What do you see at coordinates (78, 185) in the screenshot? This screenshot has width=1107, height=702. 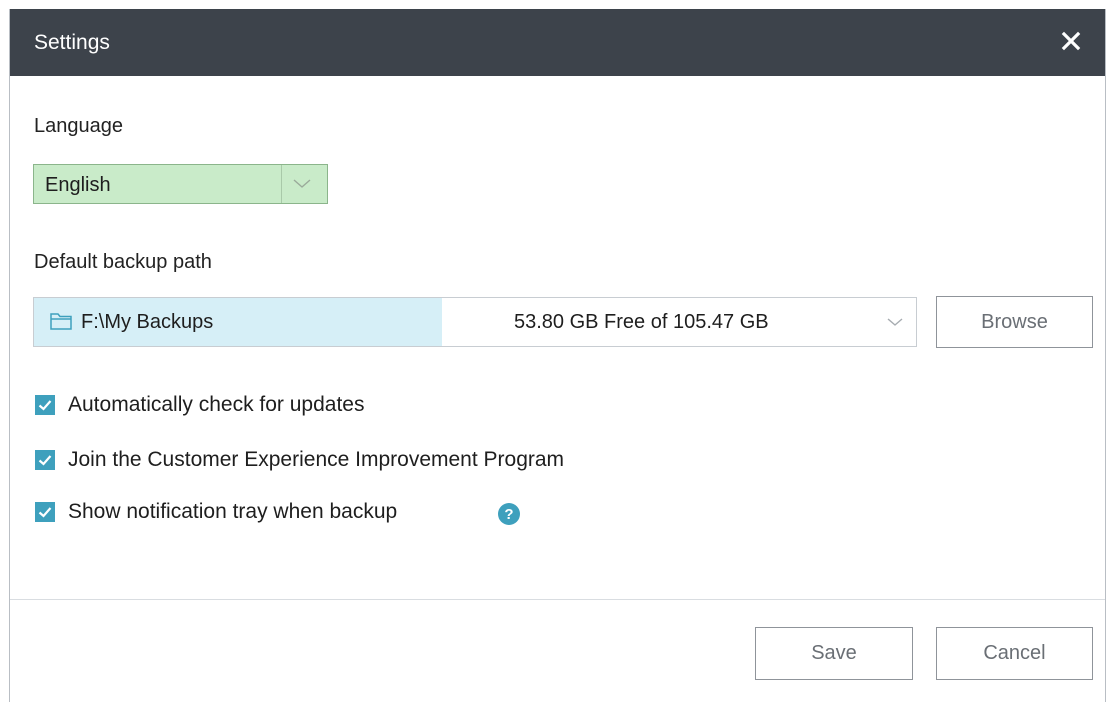 I see `language-value: English` at bounding box center [78, 185].